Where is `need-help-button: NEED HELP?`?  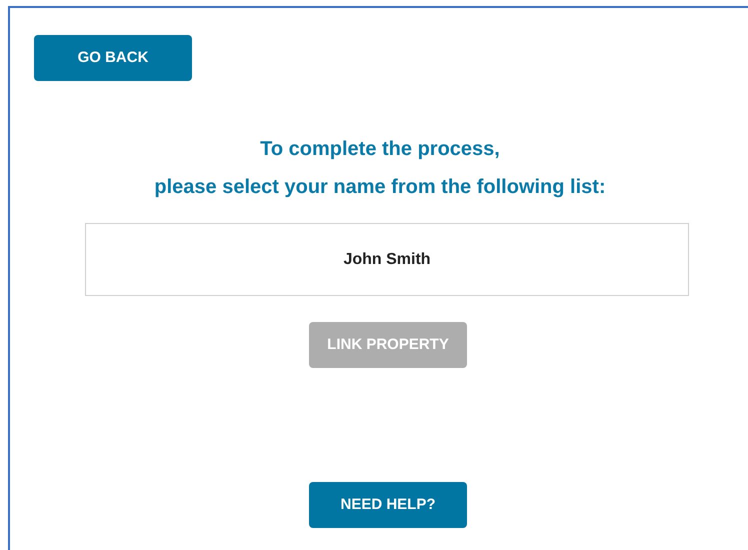 need-help-button: NEED HELP? is located at coordinates (388, 505).